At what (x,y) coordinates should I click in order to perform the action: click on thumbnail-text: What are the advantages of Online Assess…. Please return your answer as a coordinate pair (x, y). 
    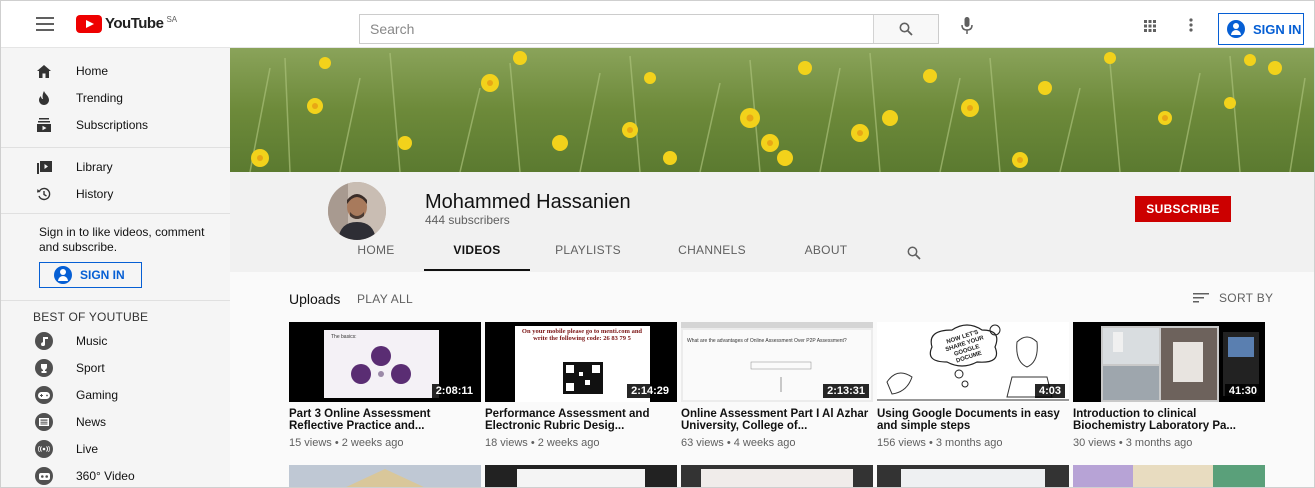
    Looking at the image, I should click on (767, 341).